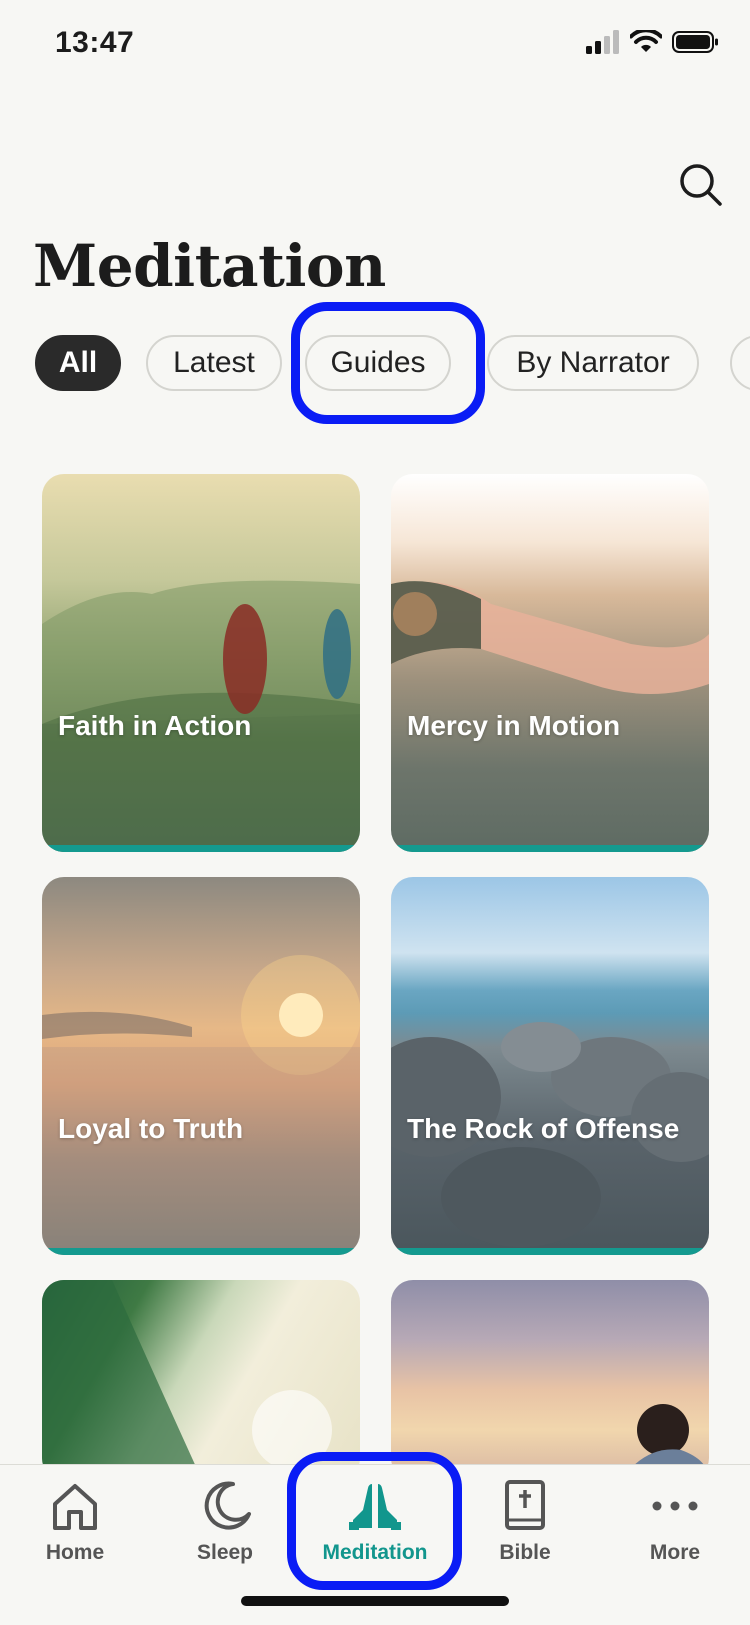 This screenshot has height=1625, width=750. Describe the element at coordinates (75, 1552) in the screenshot. I see `tab-label: Home` at that location.